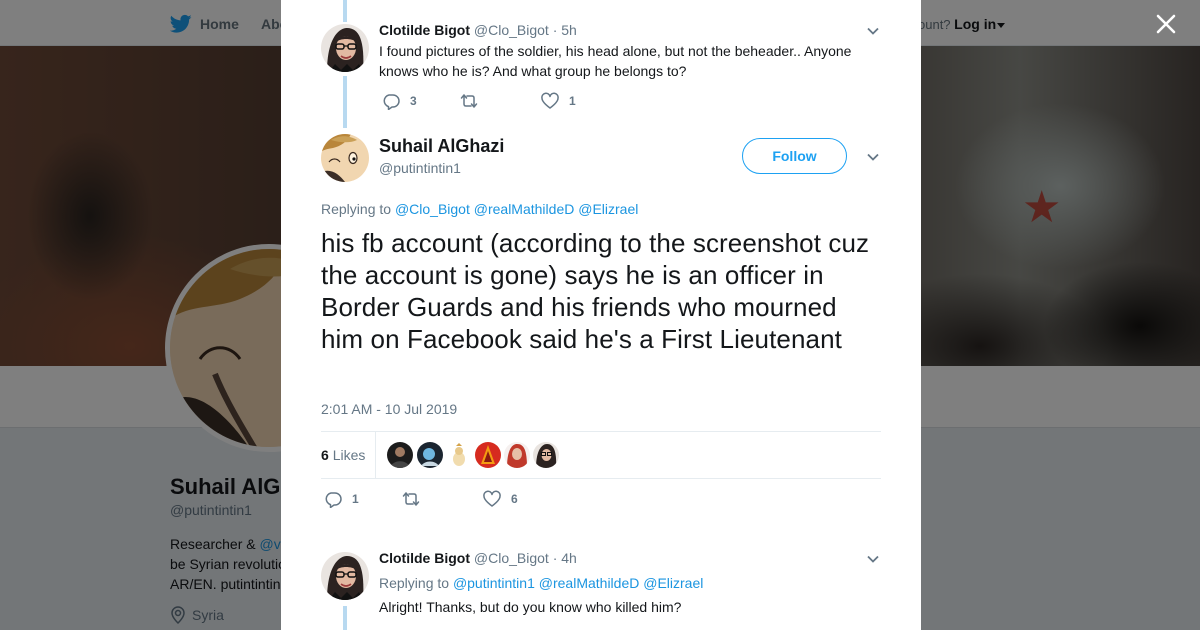  What do you see at coordinates (355, 499) in the screenshot?
I see `reply-count: 1` at bounding box center [355, 499].